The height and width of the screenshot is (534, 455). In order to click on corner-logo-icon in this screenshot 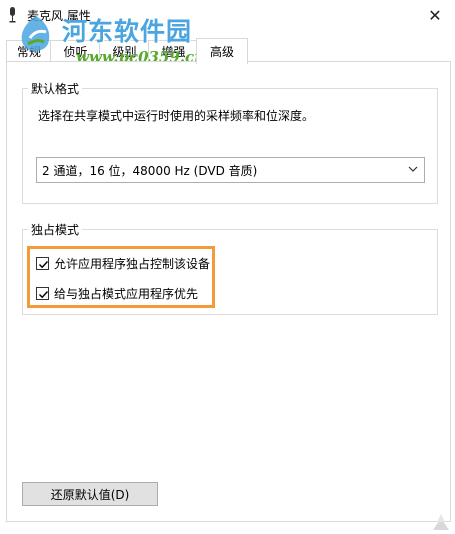, I will do `click(441, 522)`.